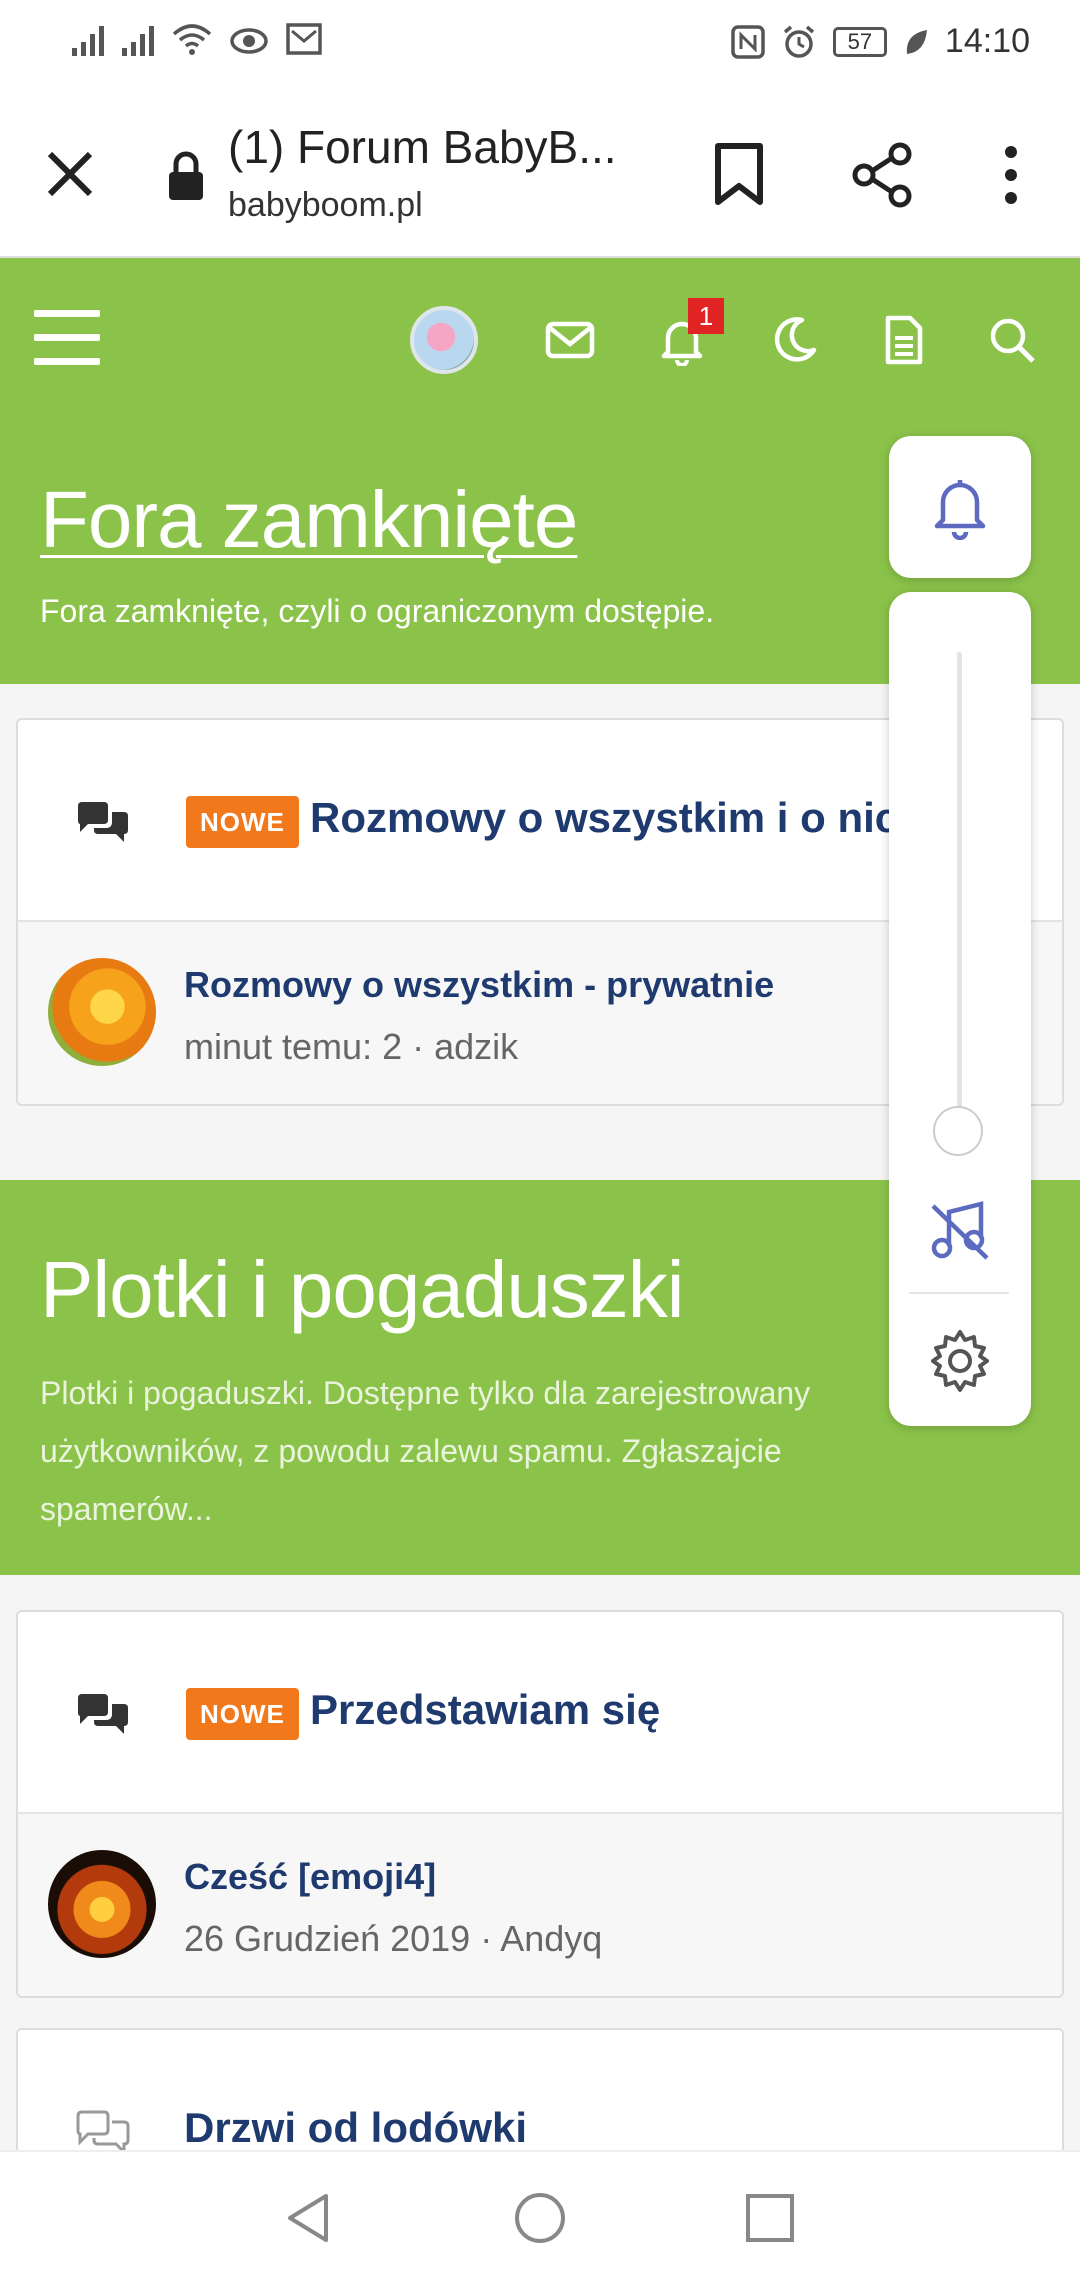  Describe the element at coordinates (325, 205) in the screenshot. I see `page-url: babyboom.pl` at that location.